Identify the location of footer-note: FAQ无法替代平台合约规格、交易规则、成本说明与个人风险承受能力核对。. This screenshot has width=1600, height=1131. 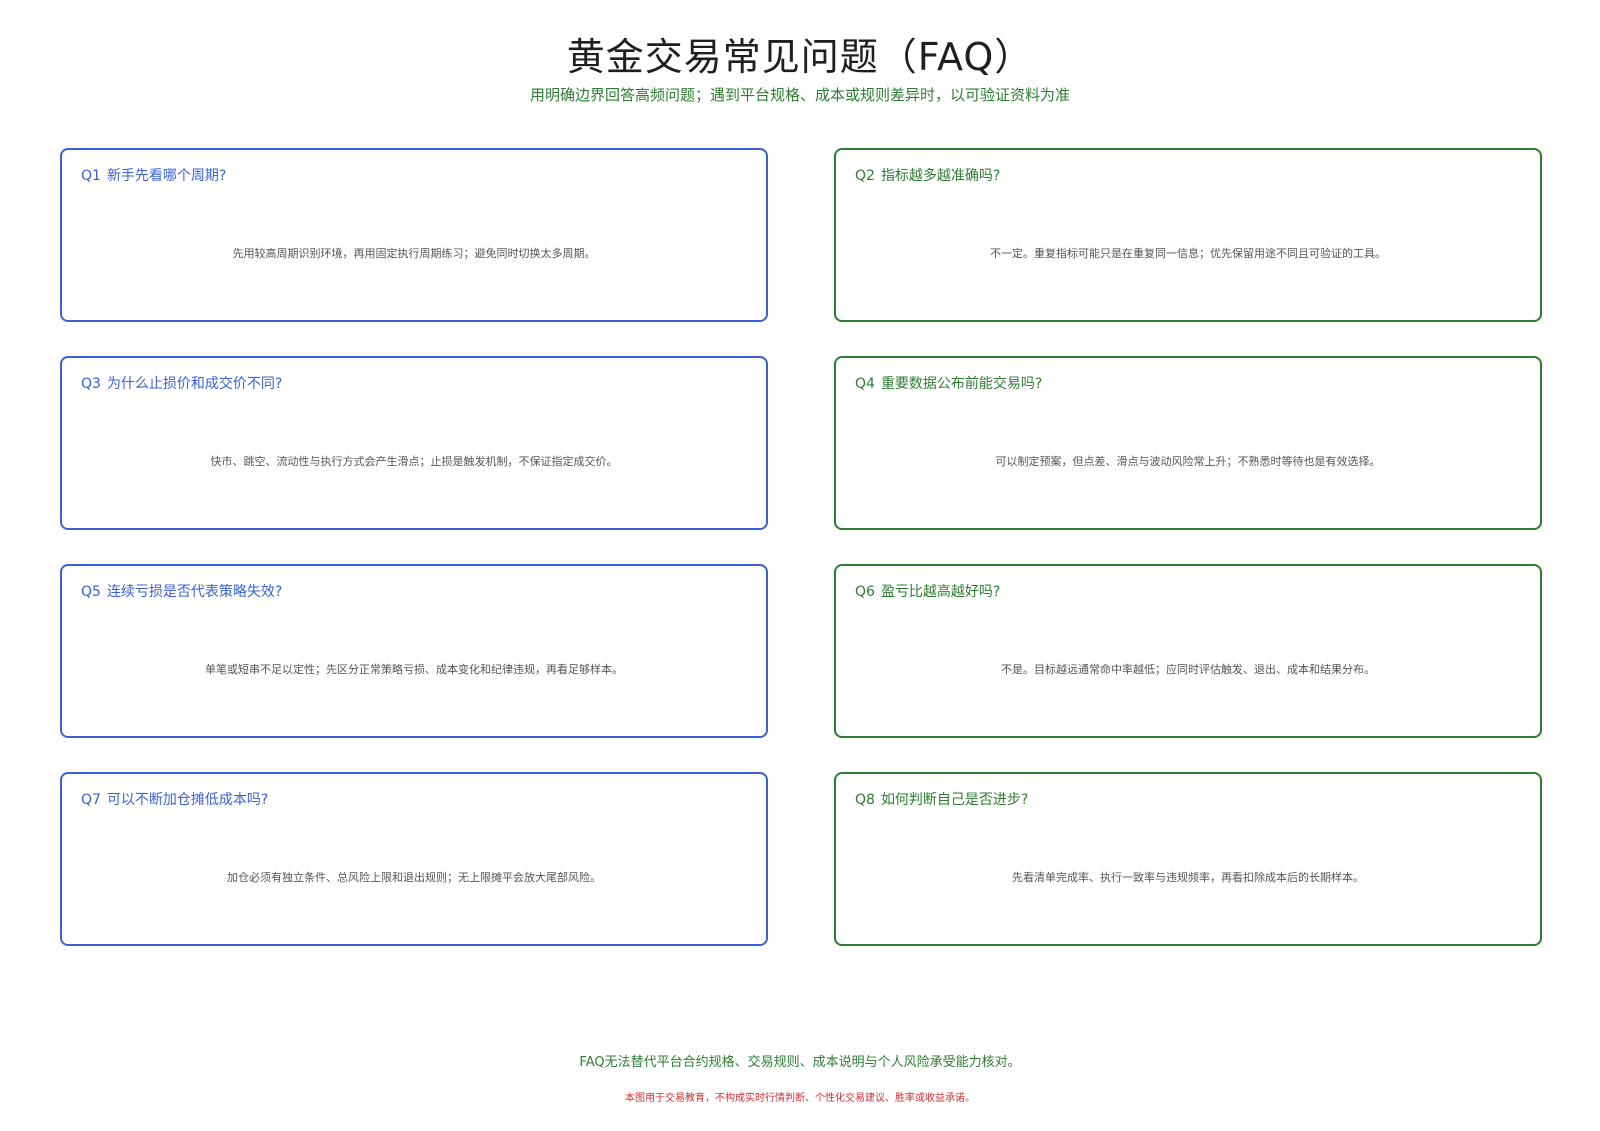
(800, 1062).